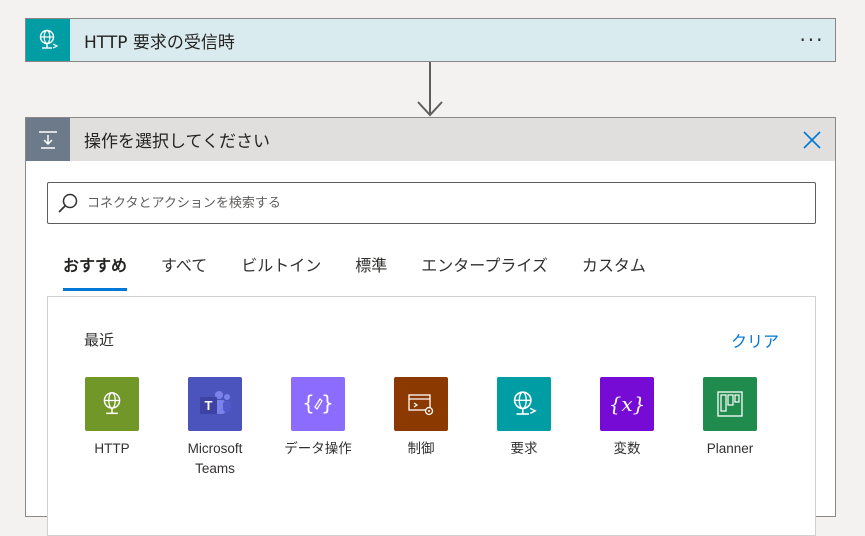 This screenshot has width=865, height=536. Describe the element at coordinates (450, 203) in the screenshot. I see `search-input` at that location.